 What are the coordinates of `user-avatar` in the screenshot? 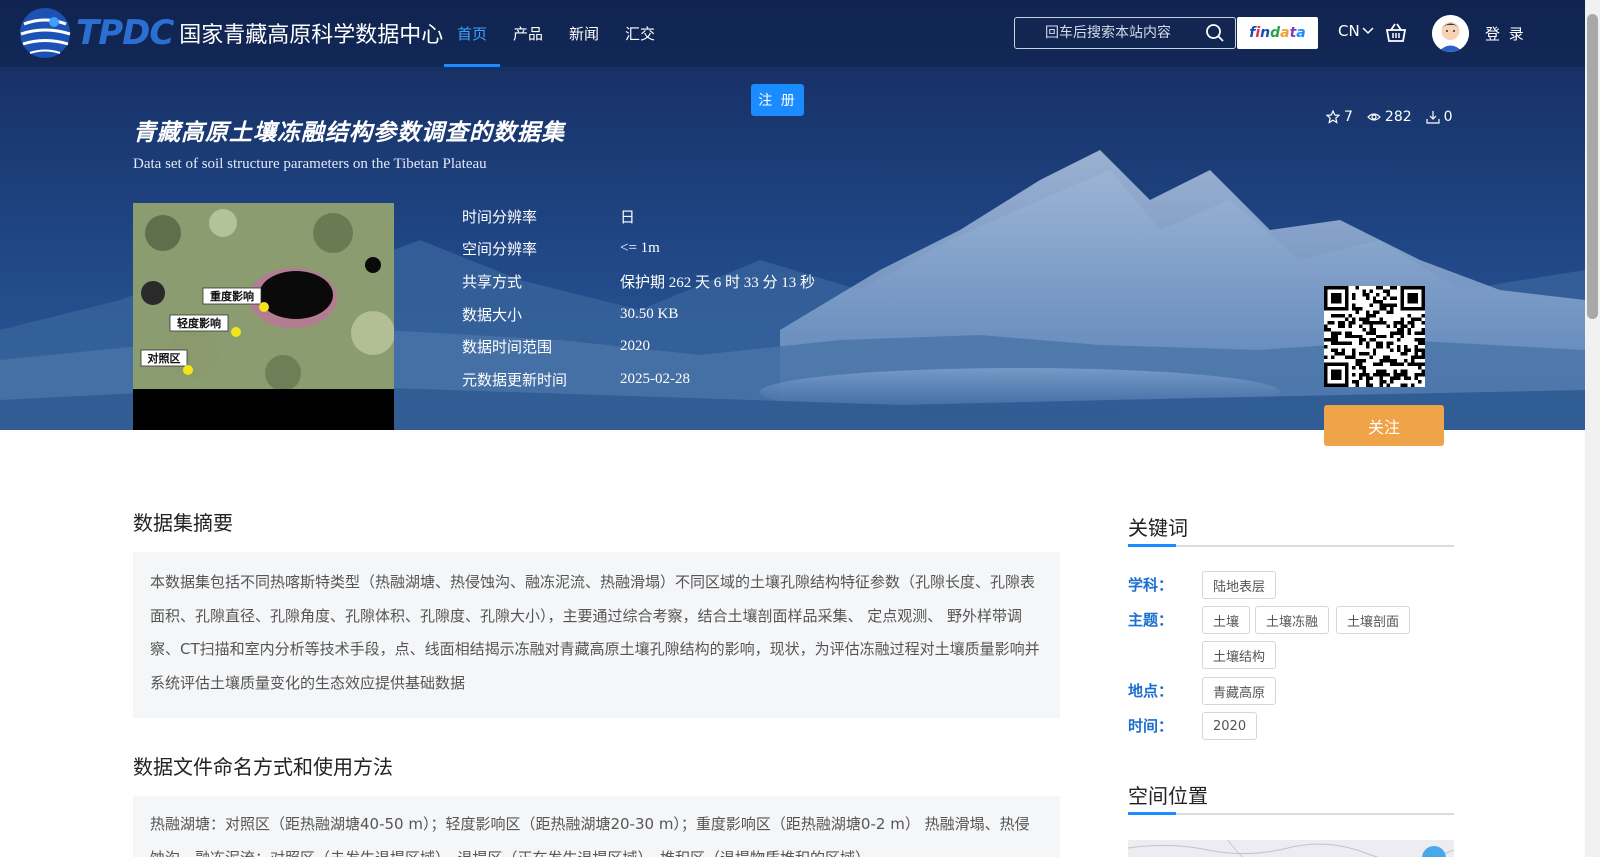 It's located at (1450, 33).